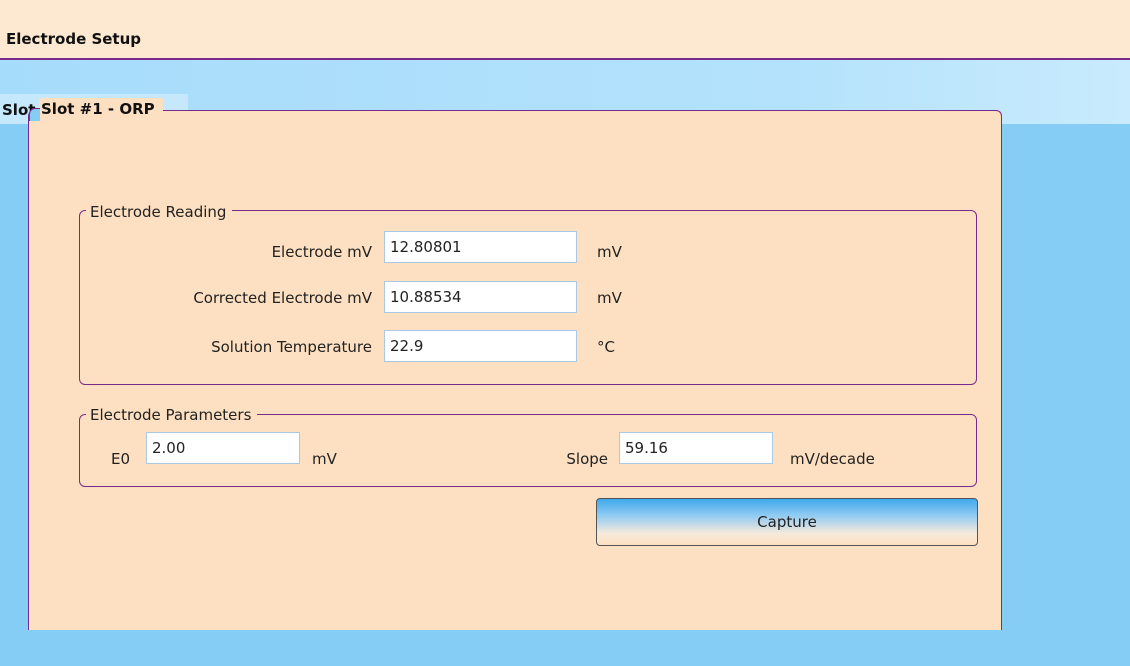 The height and width of the screenshot is (666, 1130). What do you see at coordinates (587, 459) in the screenshot?
I see `slope-label: Slope` at bounding box center [587, 459].